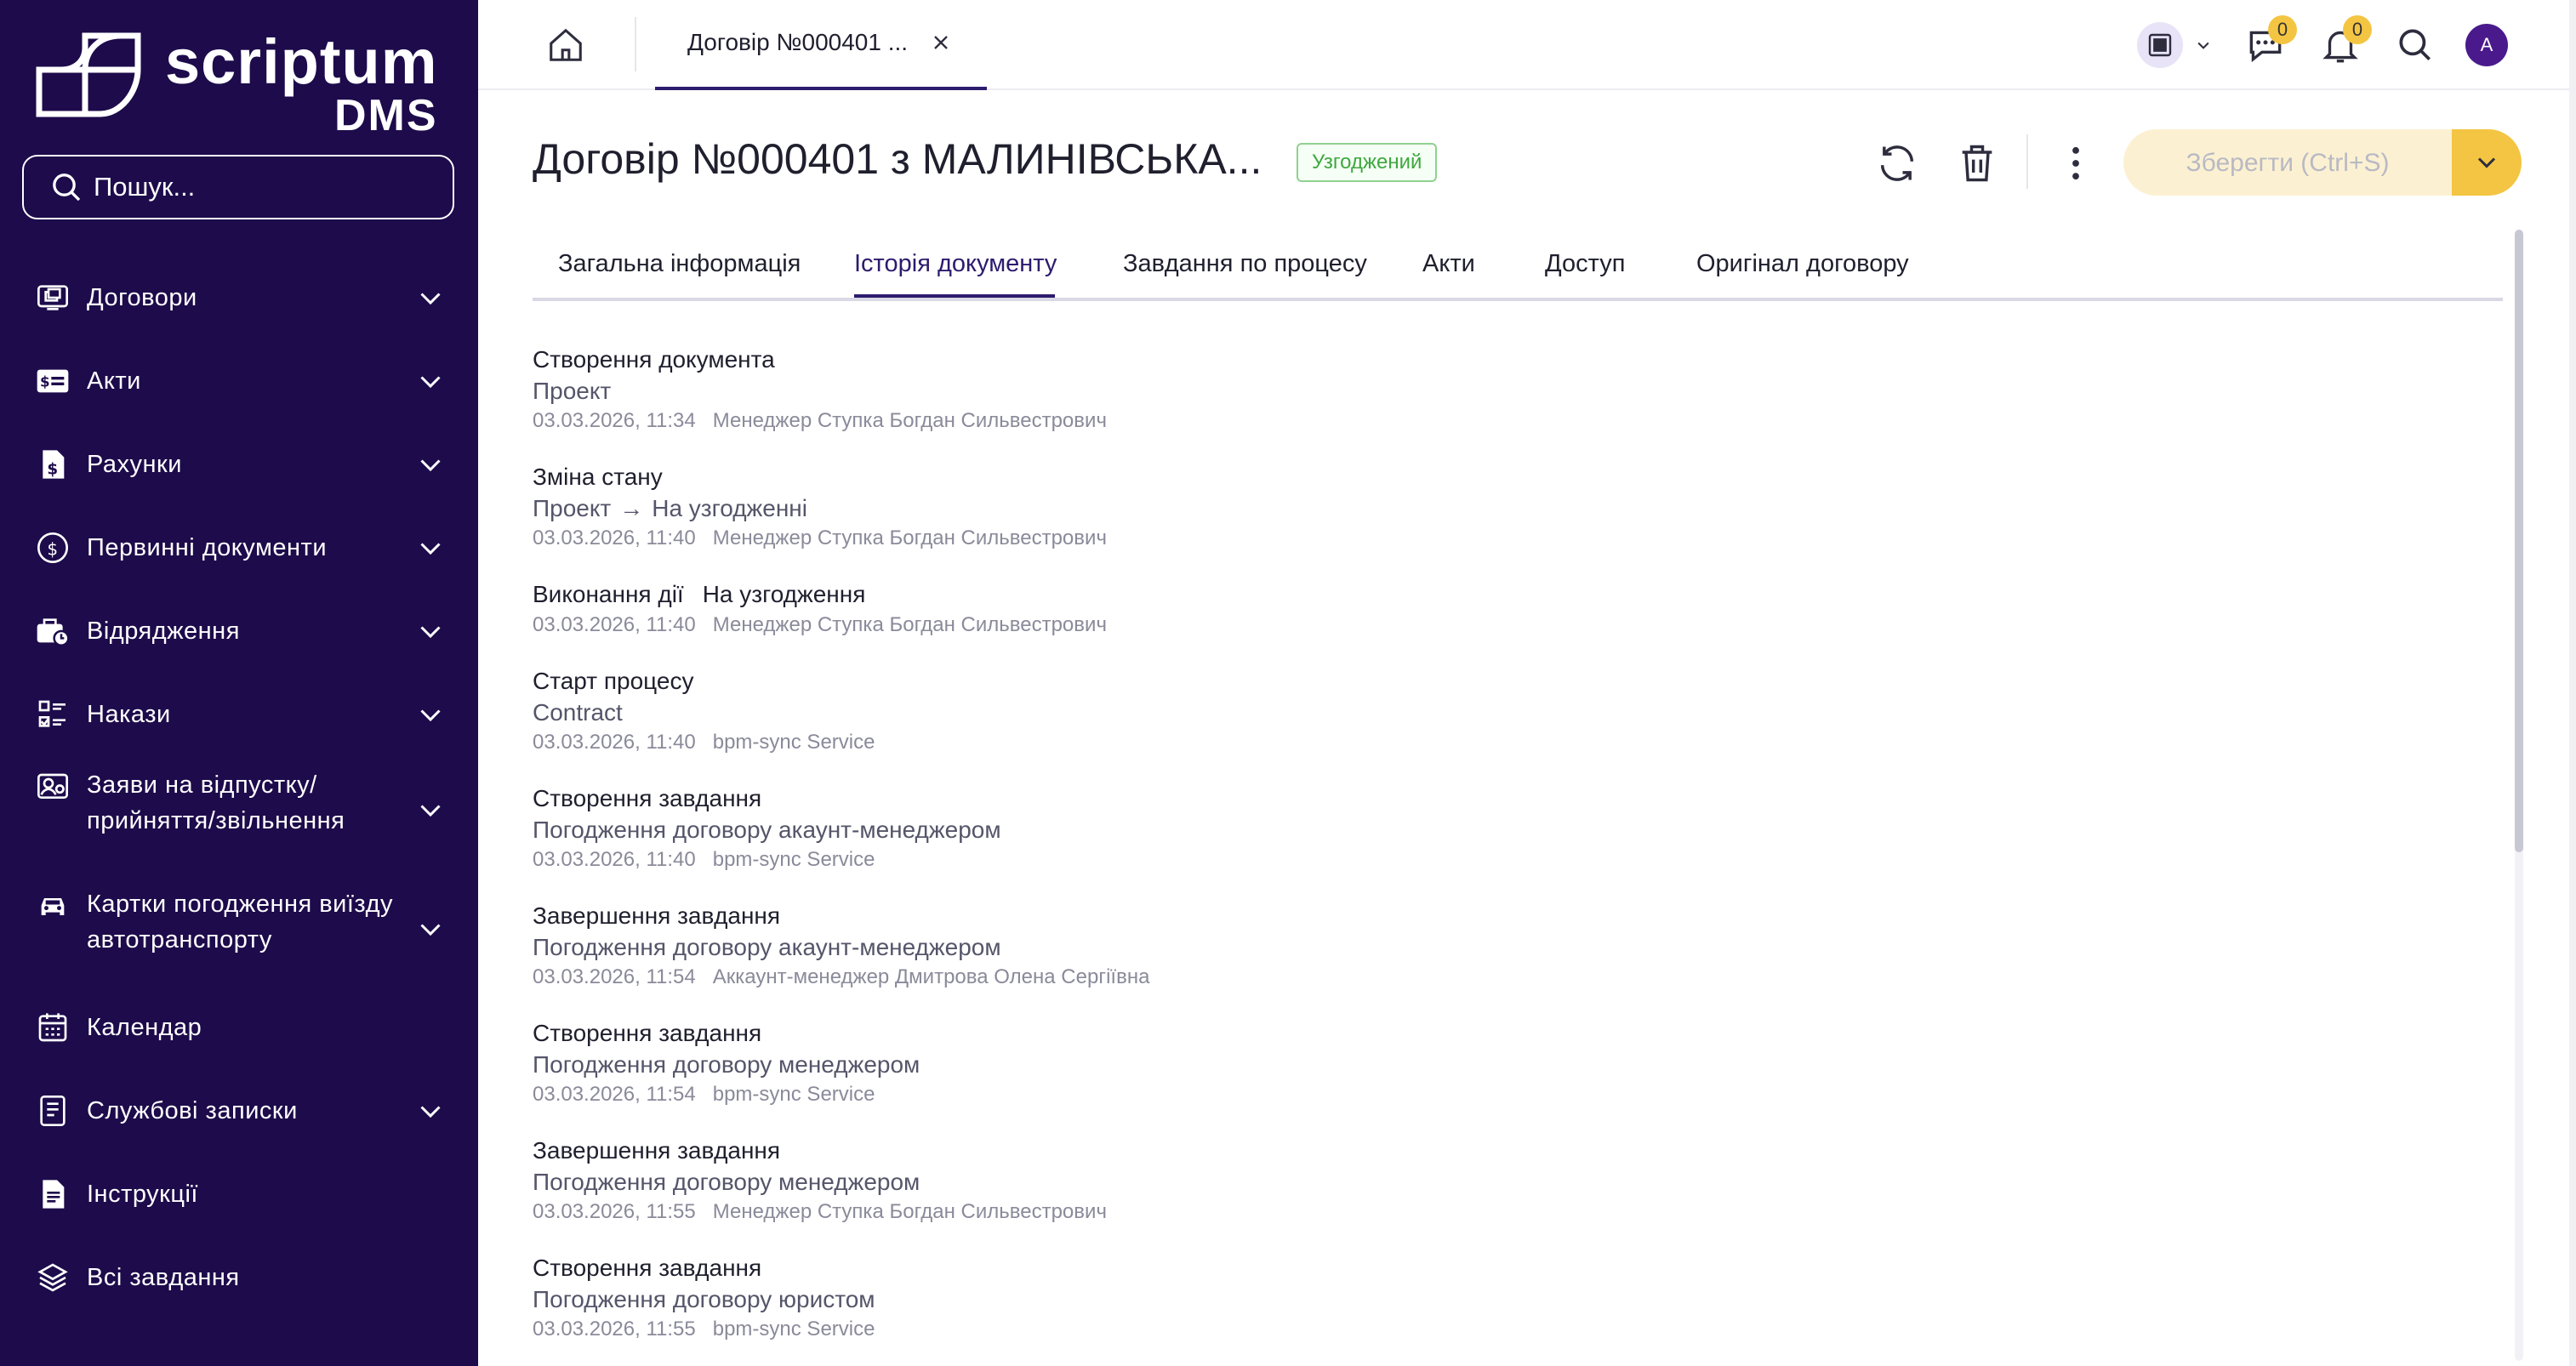  What do you see at coordinates (614, 976) in the screenshot?
I see `entry-date: 03.03.2026, 11:54` at bounding box center [614, 976].